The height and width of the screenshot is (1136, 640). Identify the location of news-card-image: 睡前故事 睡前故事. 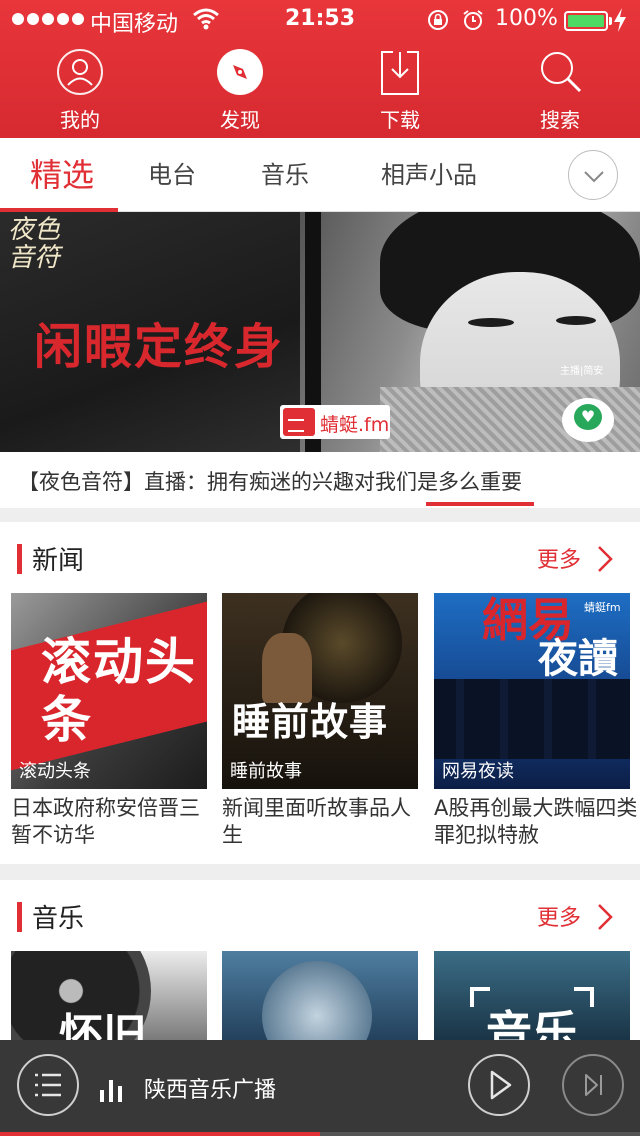
(320, 691).